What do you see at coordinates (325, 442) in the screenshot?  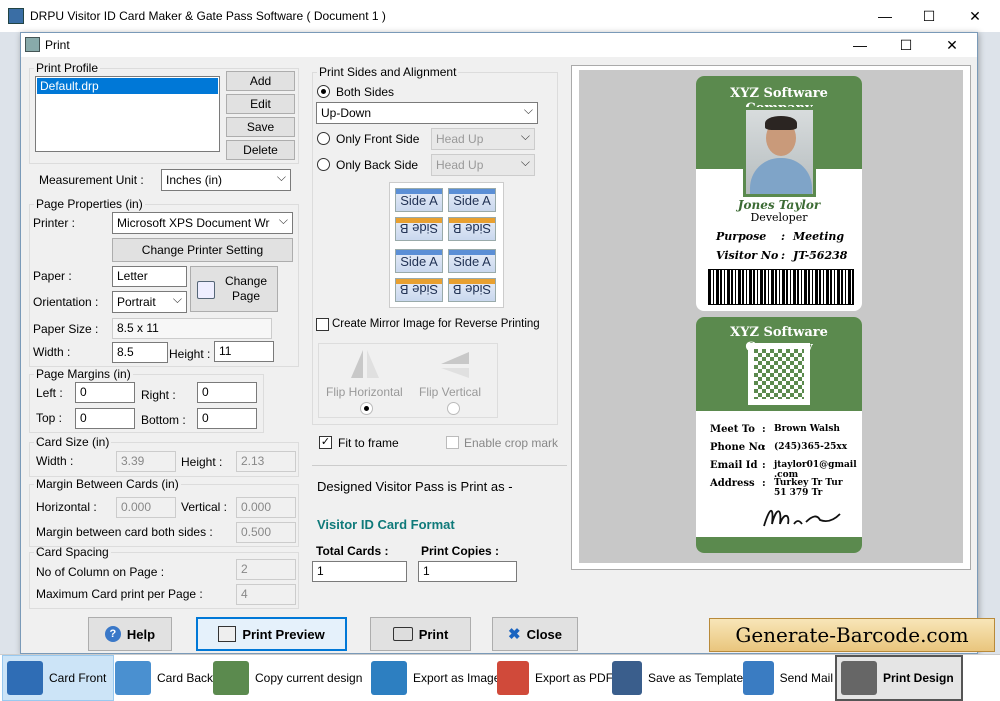 I see `fit-to-frame-checkbox: ✓` at bounding box center [325, 442].